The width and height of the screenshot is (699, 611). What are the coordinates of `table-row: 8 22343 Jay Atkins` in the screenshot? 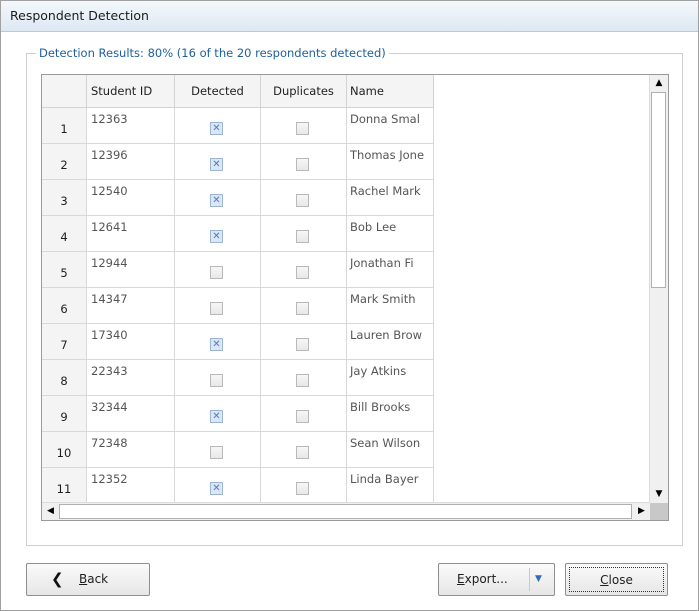 It's located at (238, 378).